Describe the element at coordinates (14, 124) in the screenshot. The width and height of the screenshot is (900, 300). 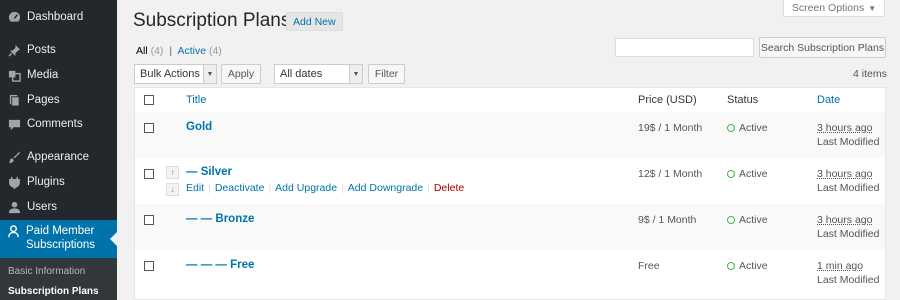
I see `comment-icon` at that location.